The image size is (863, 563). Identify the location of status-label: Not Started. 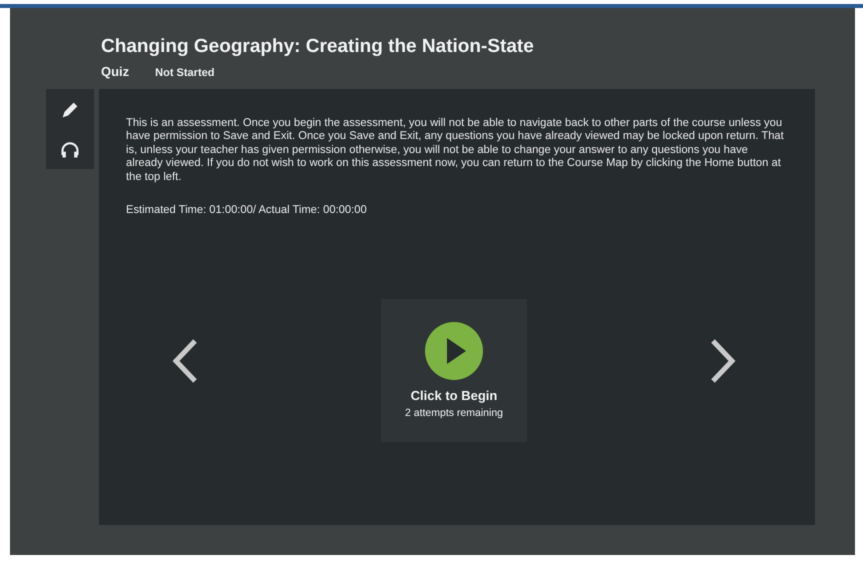
(184, 73).